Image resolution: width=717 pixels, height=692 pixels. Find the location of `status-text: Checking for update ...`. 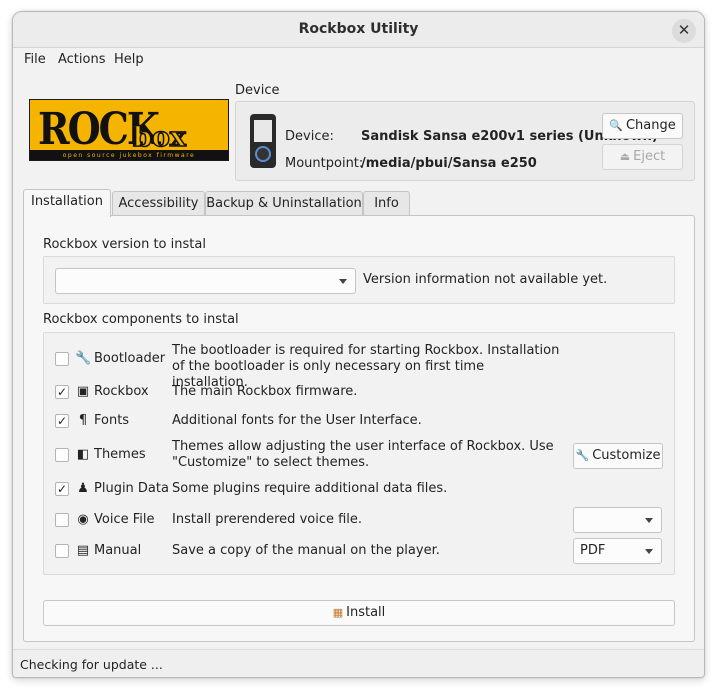

status-text: Checking for update ... is located at coordinates (91, 664).